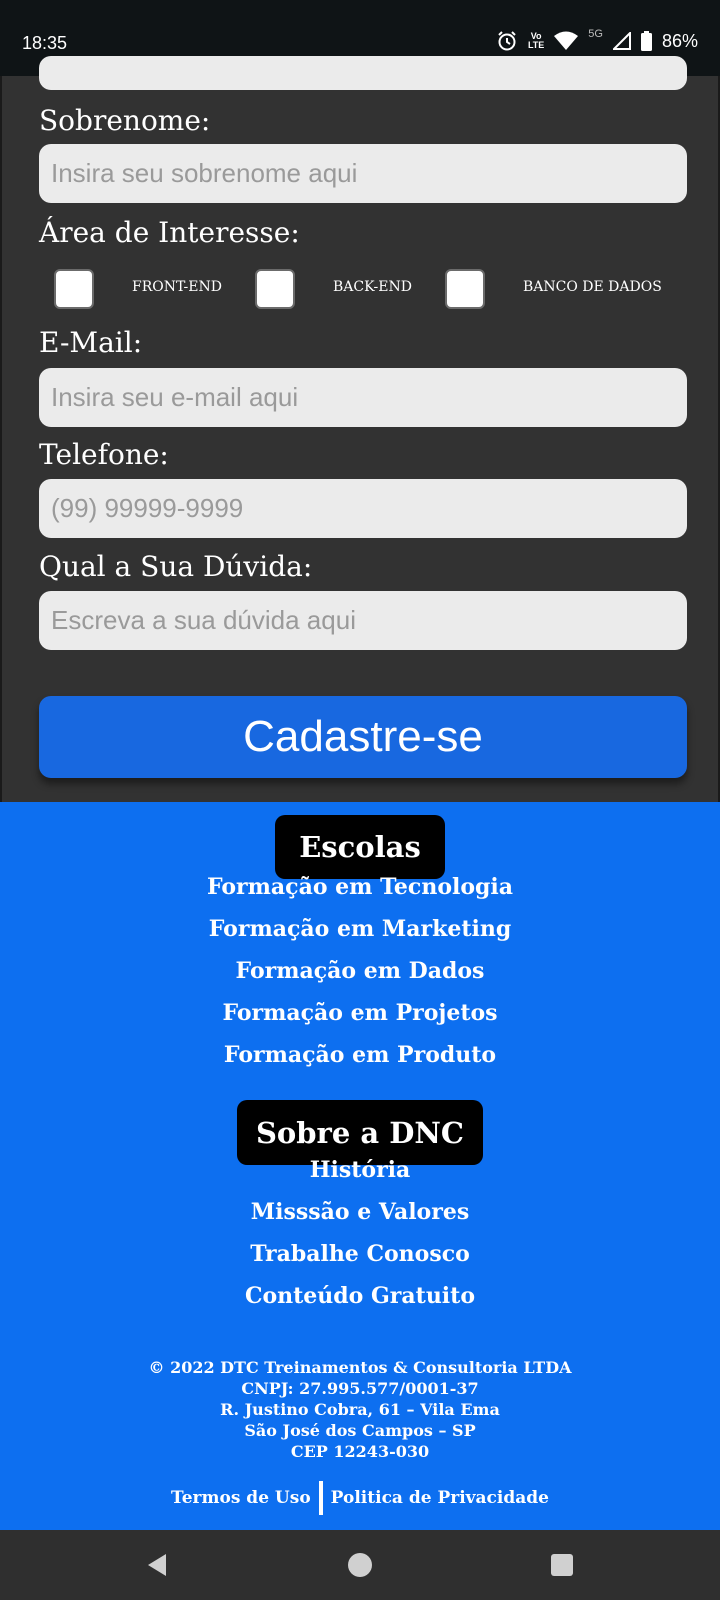 Image resolution: width=720 pixels, height=1600 pixels. What do you see at coordinates (679, 40) in the screenshot?
I see `battery-percent: 86%` at bounding box center [679, 40].